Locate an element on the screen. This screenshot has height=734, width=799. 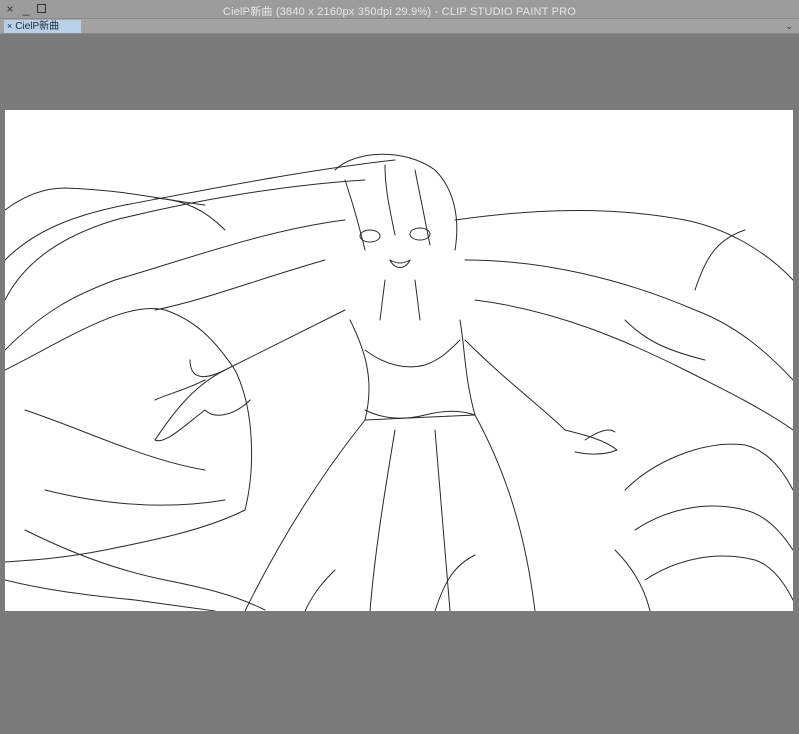
tab-close-icon: × is located at coordinates (9, 26).